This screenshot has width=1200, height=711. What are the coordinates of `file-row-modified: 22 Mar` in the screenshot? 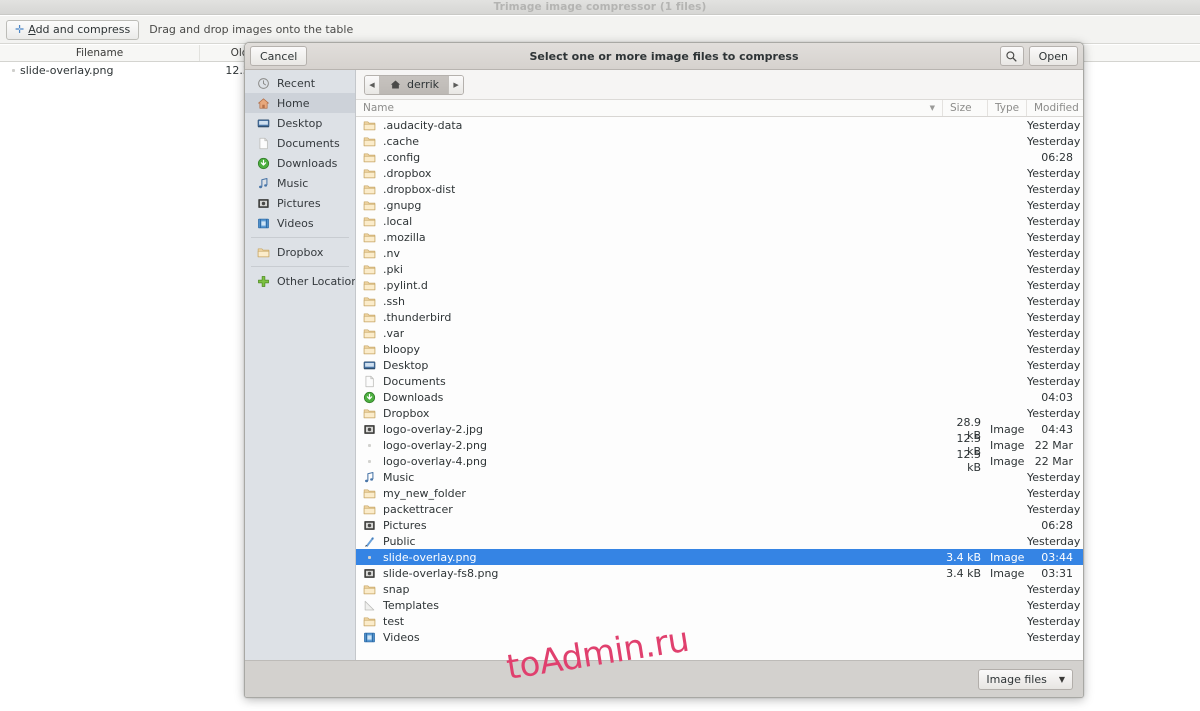 It's located at (1053, 445).